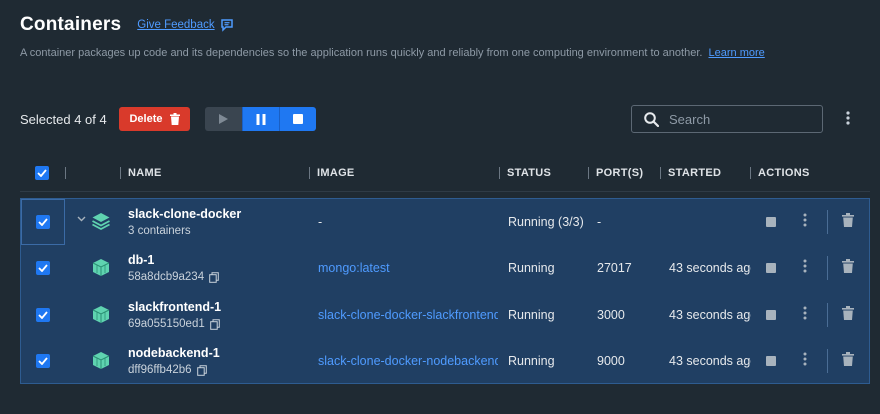  What do you see at coordinates (166, 324) in the screenshot?
I see `container-id: 69a055150ed1` at bounding box center [166, 324].